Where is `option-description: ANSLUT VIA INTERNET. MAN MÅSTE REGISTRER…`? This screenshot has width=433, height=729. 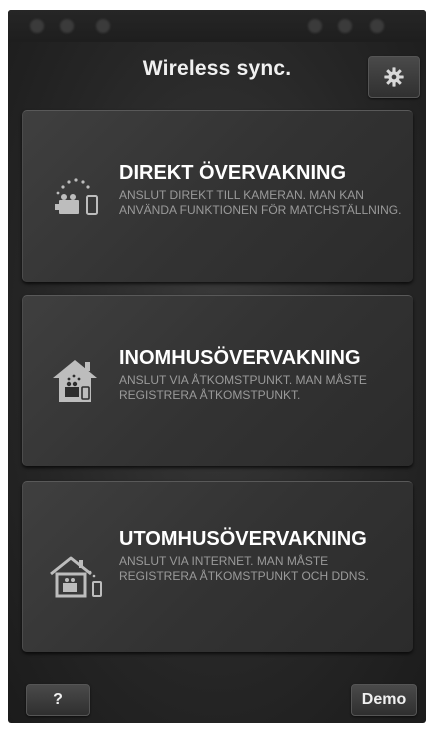 option-description: ANSLUT VIA INTERNET. MAN MÅSTE REGISTRER… is located at coordinates (244, 568).